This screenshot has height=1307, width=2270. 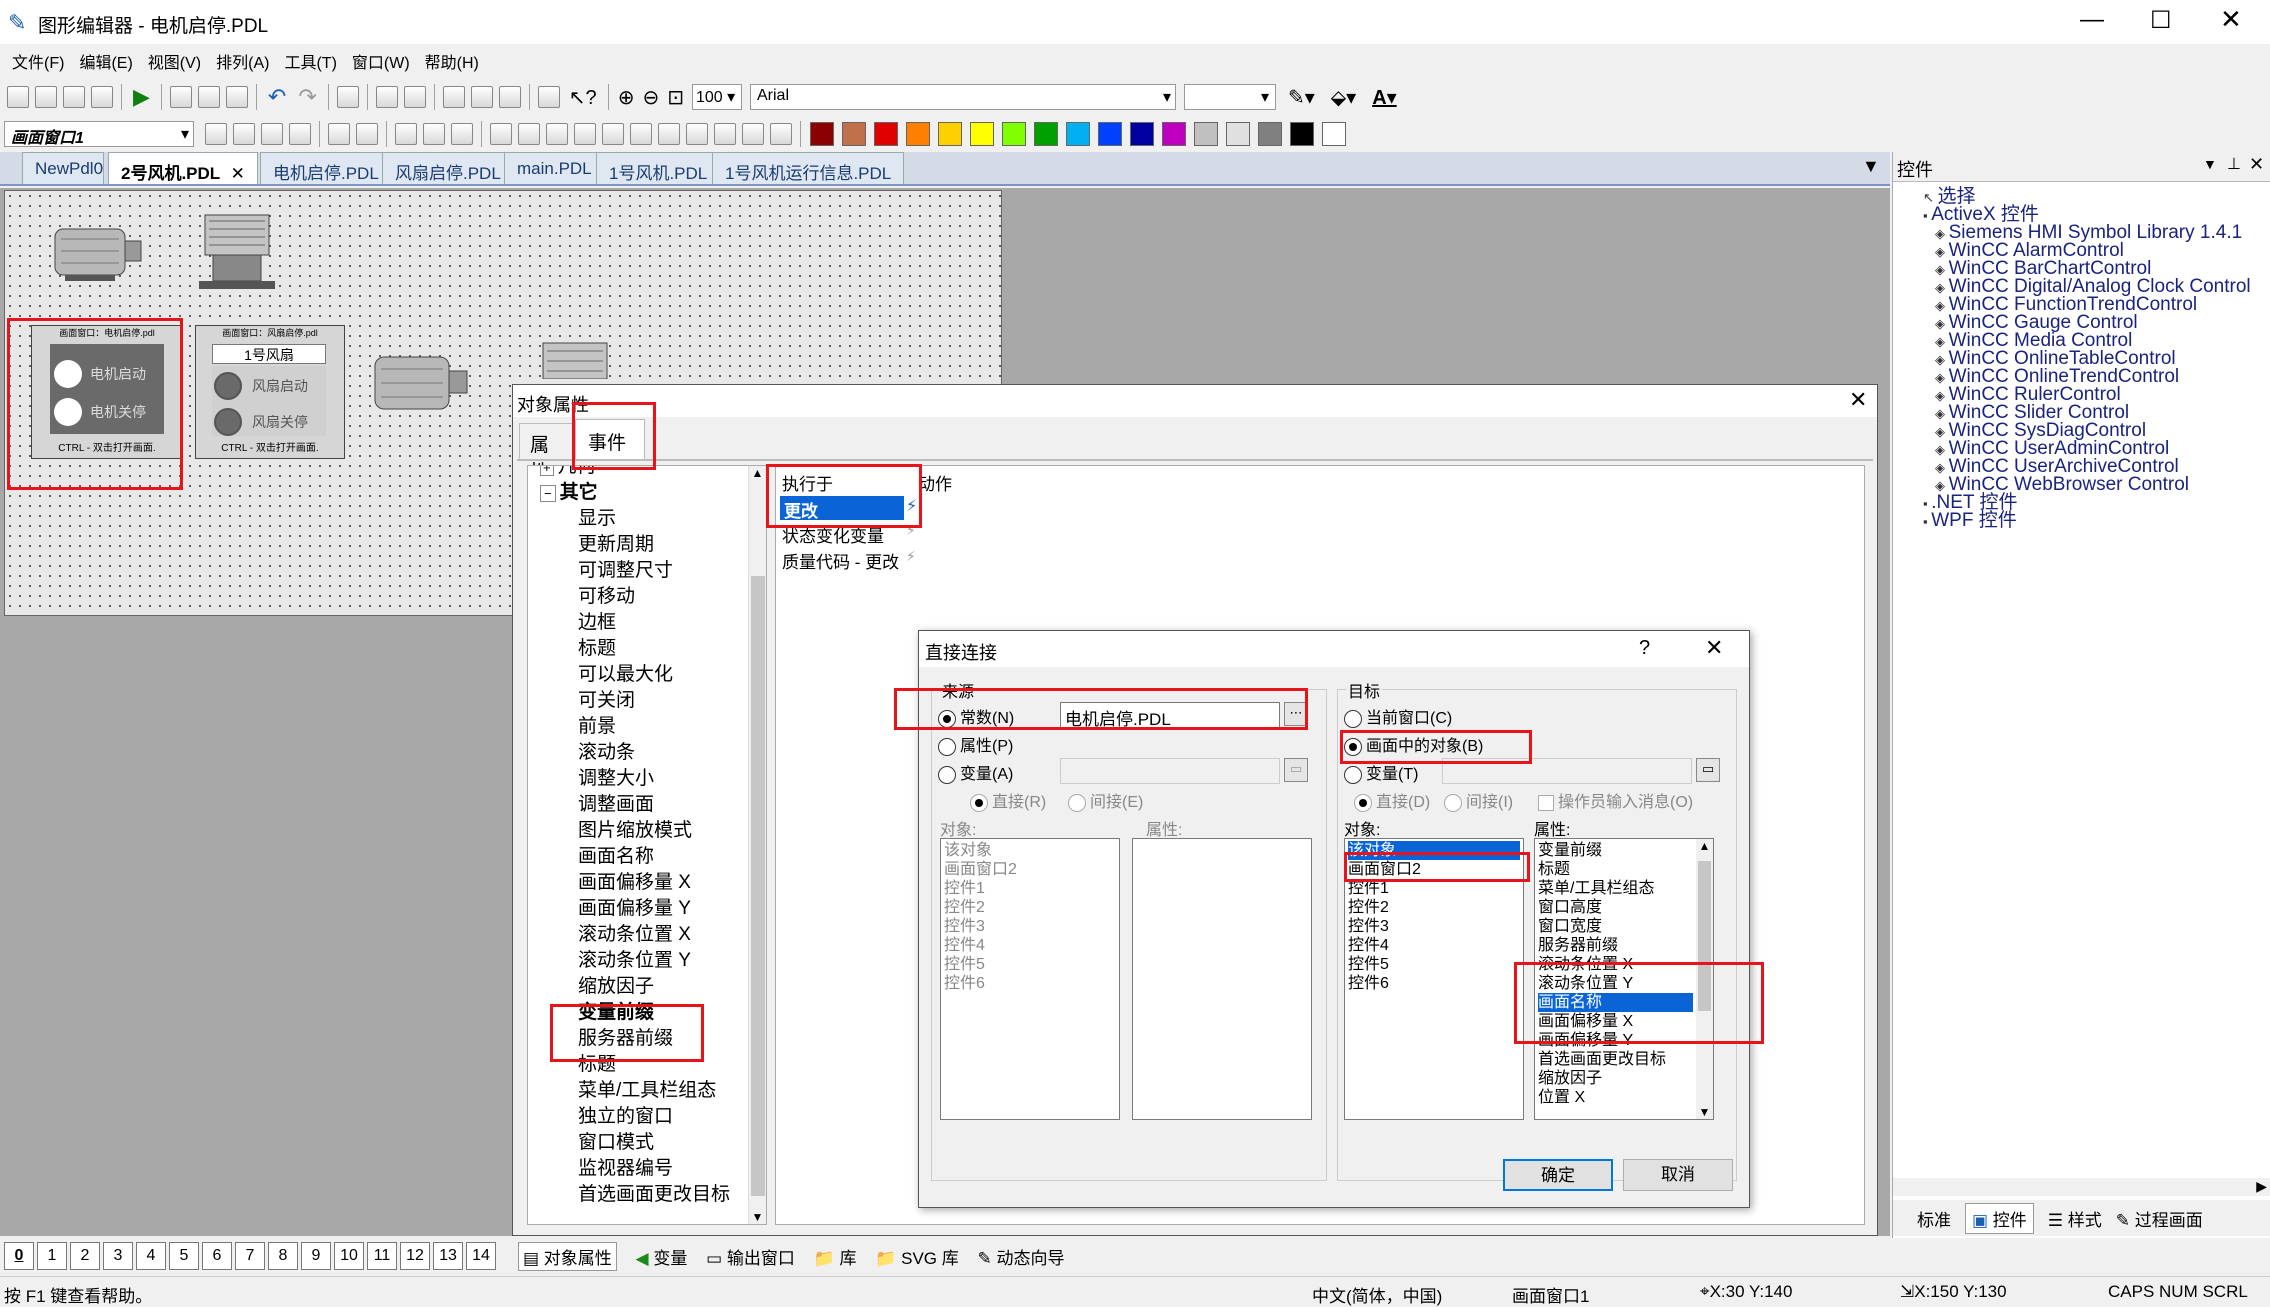 I want to click on layer-button: 12, so click(x=415, y=1256).